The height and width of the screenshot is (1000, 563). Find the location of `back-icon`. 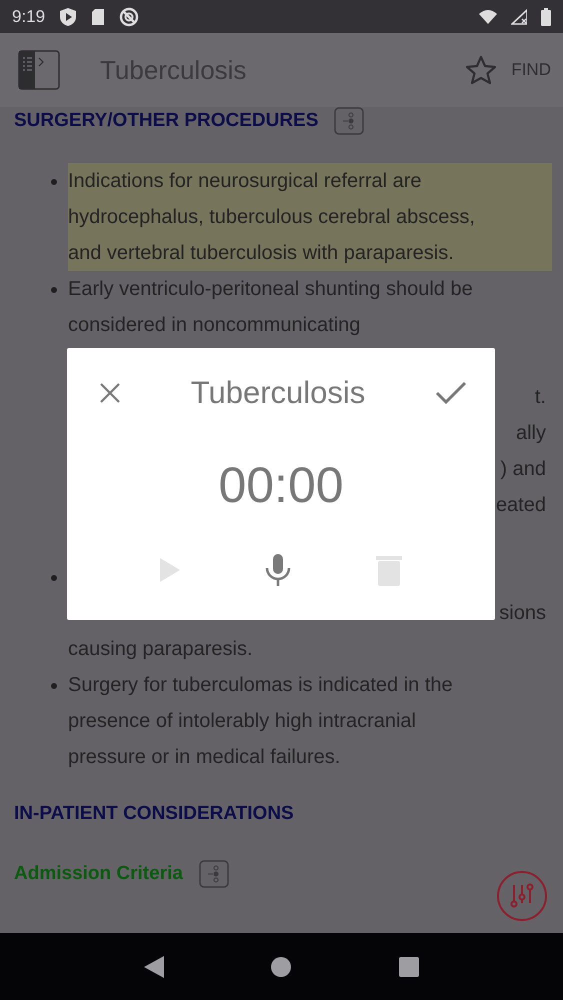

back-icon is located at coordinates (154, 967).